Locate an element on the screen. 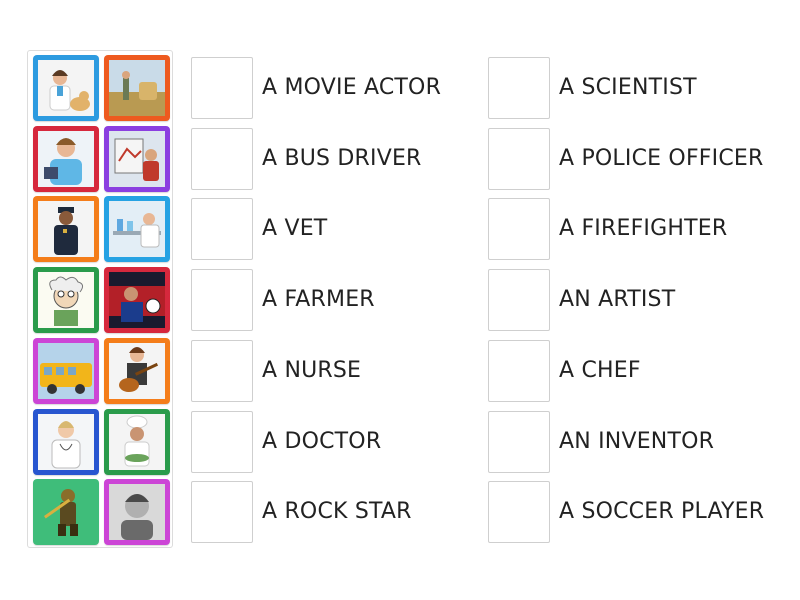 Image resolution: width=800 pixels, height=600 pixels. scientist-lab-image is located at coordinates (137, 229).